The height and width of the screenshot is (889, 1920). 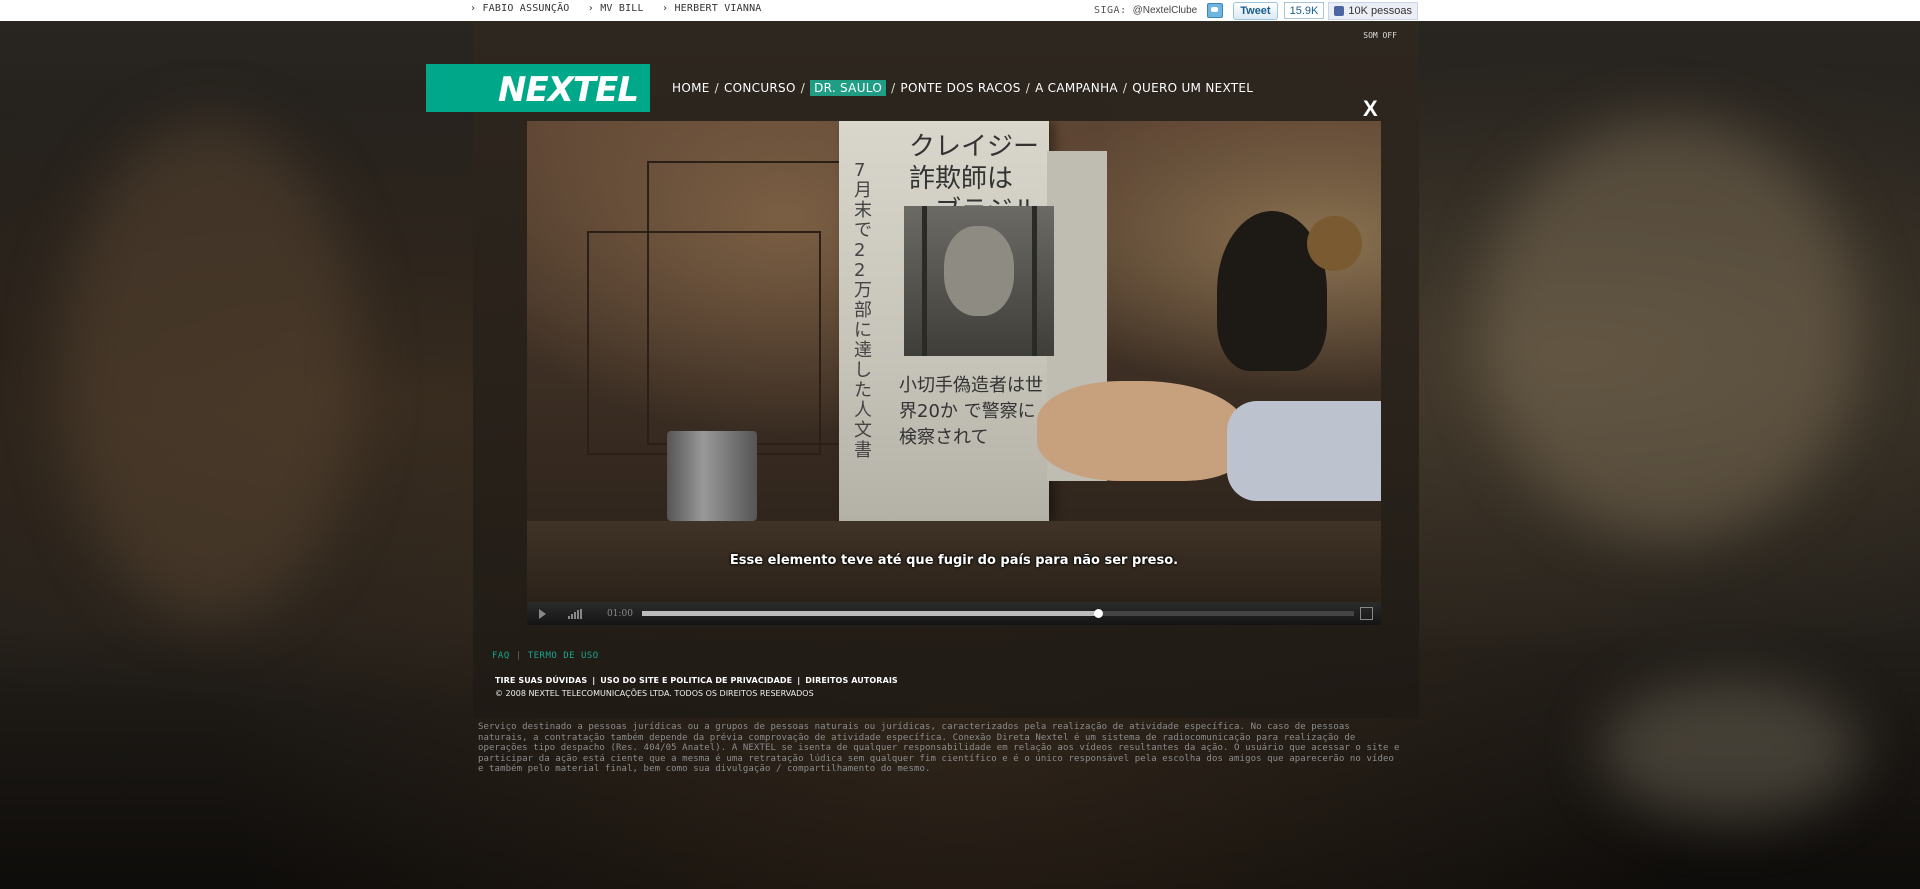 I want to click on tweet-label: Tweet, so click(x=1255, y=10).